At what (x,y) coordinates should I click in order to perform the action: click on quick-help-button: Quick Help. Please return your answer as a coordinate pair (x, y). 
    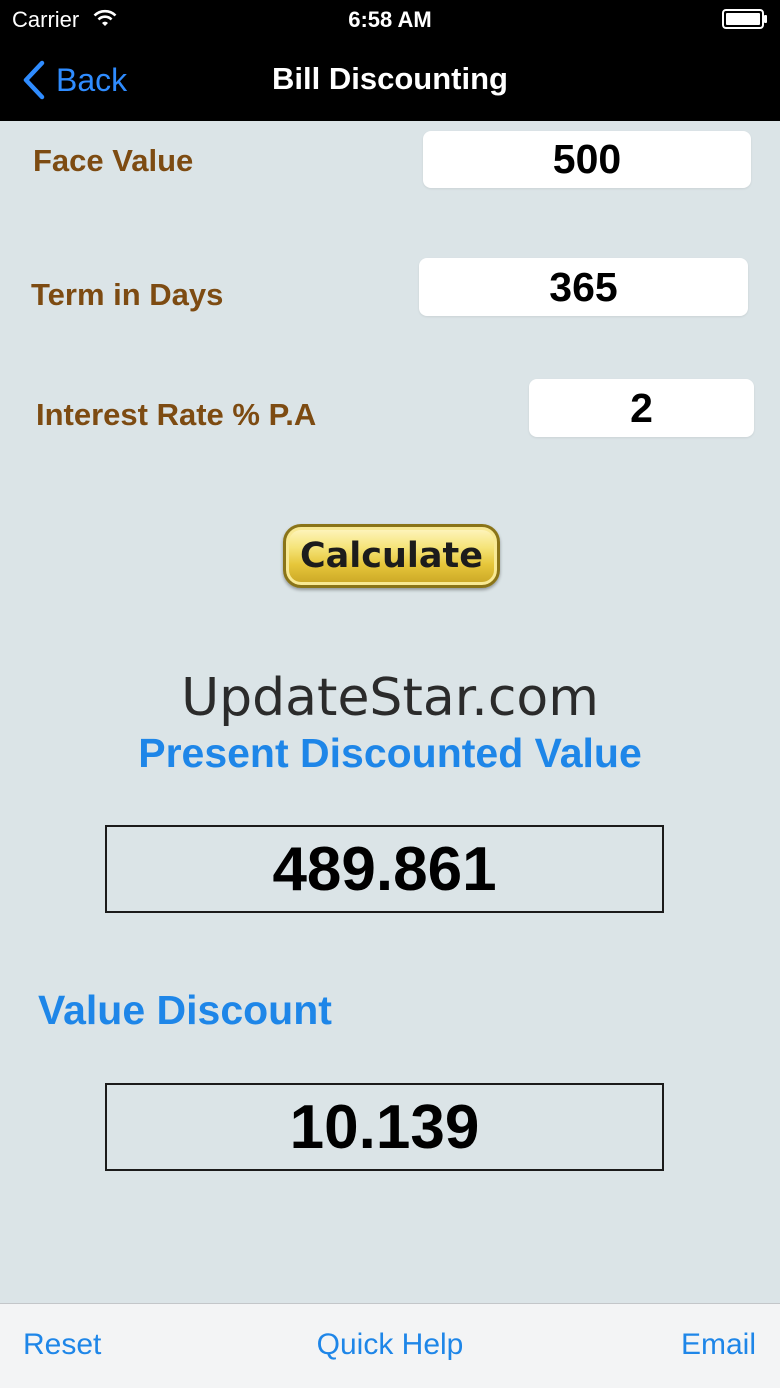
    Looking at the image, I should click on (390, 1345).